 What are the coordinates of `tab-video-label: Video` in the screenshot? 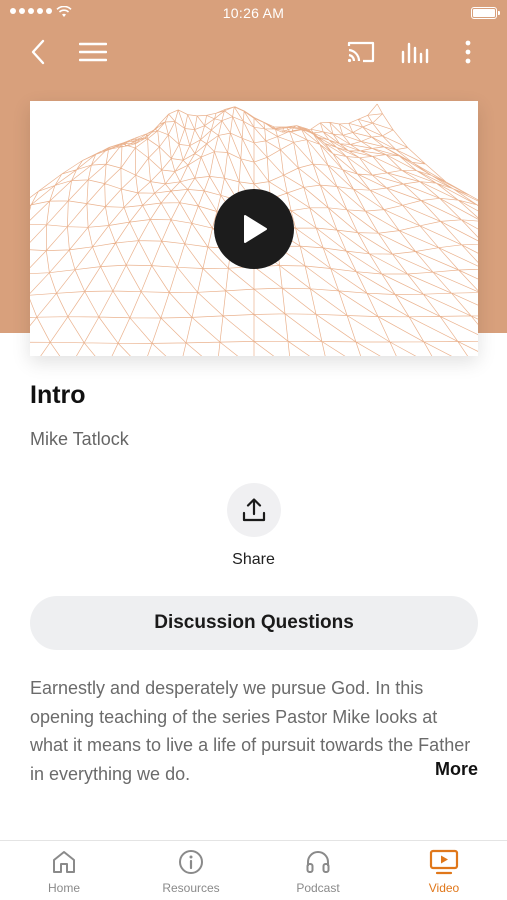 It's located at (444, 888).